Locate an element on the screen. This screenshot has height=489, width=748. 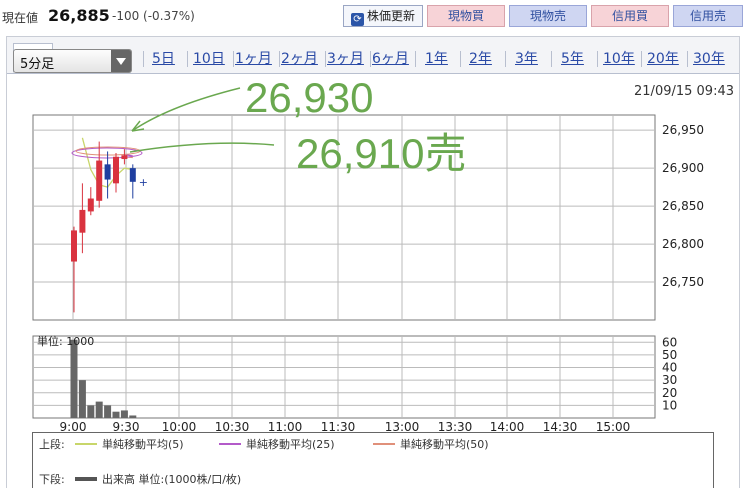
legend-volume-label: 出来高 単位:(1000株/口/枚) is located at coordinates (172, 479).